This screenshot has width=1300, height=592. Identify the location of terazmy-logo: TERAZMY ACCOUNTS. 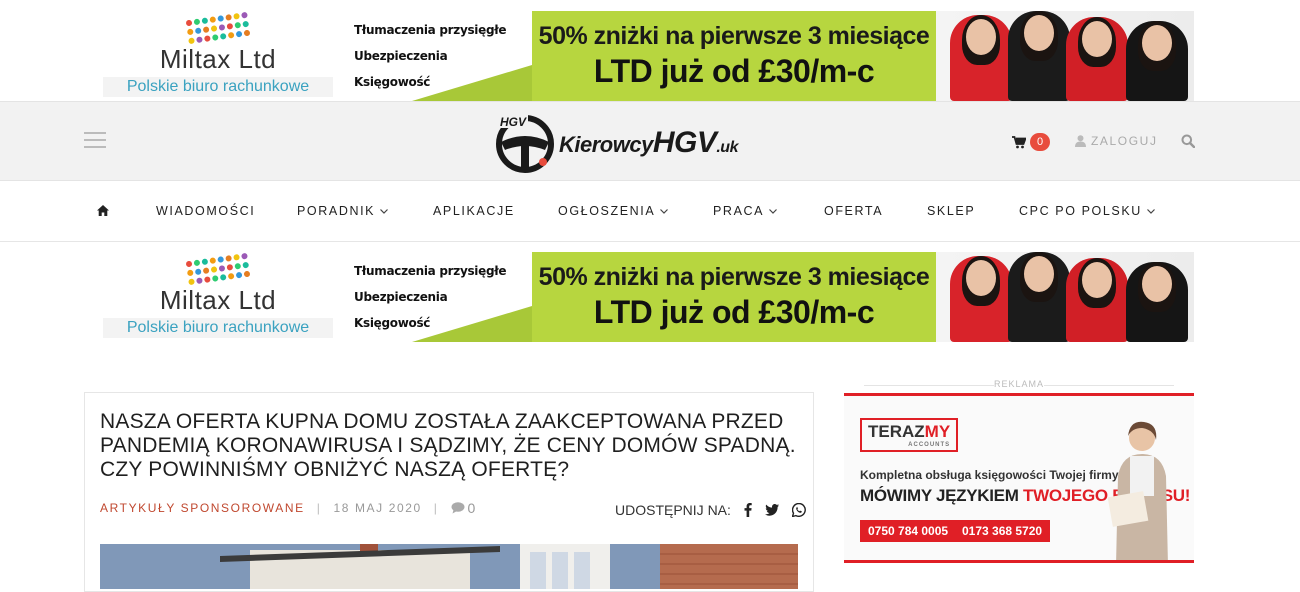
(909, 435).